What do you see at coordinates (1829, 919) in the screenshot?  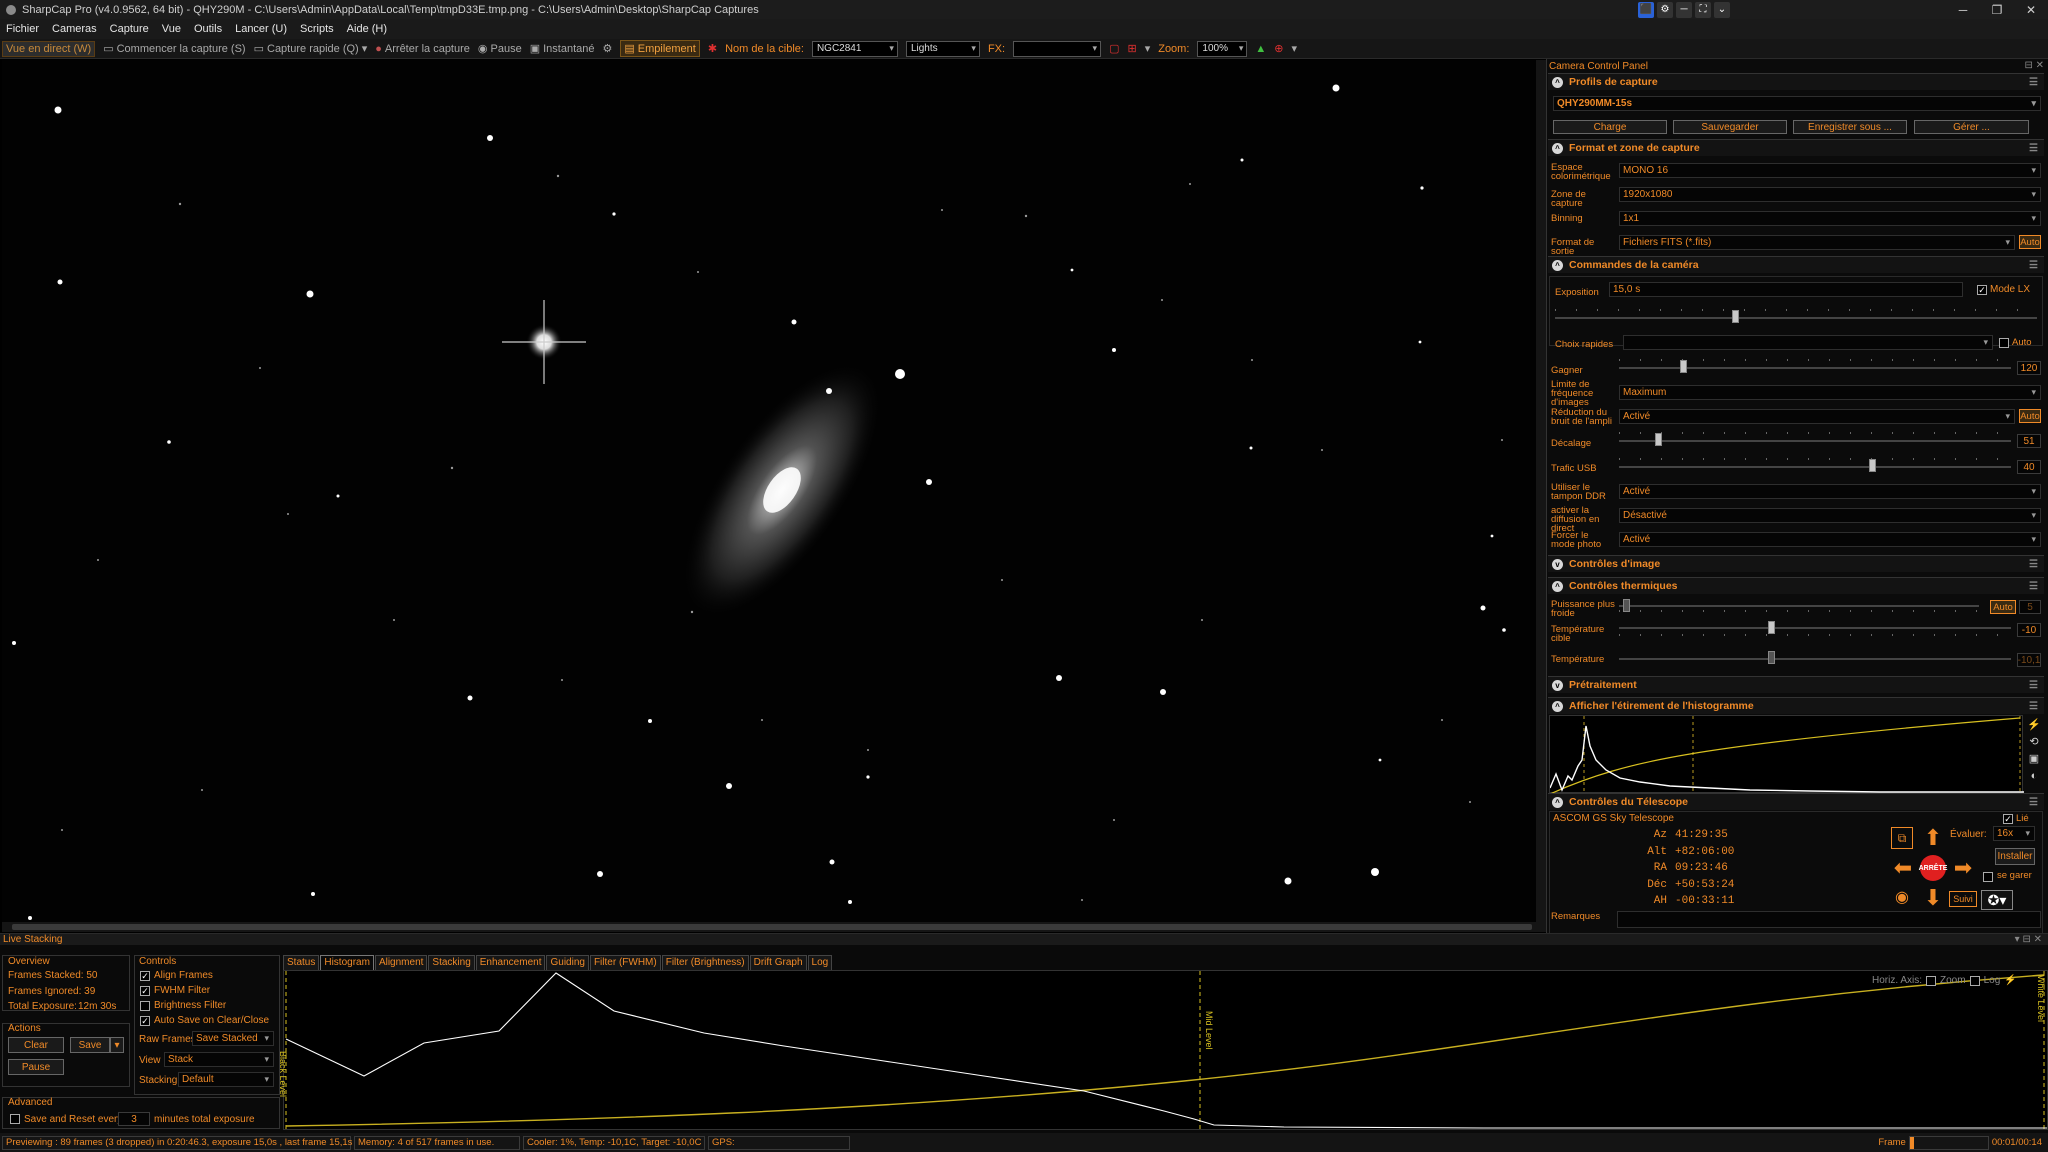 I see `remarks-input` at bounding box center [1829, 919].